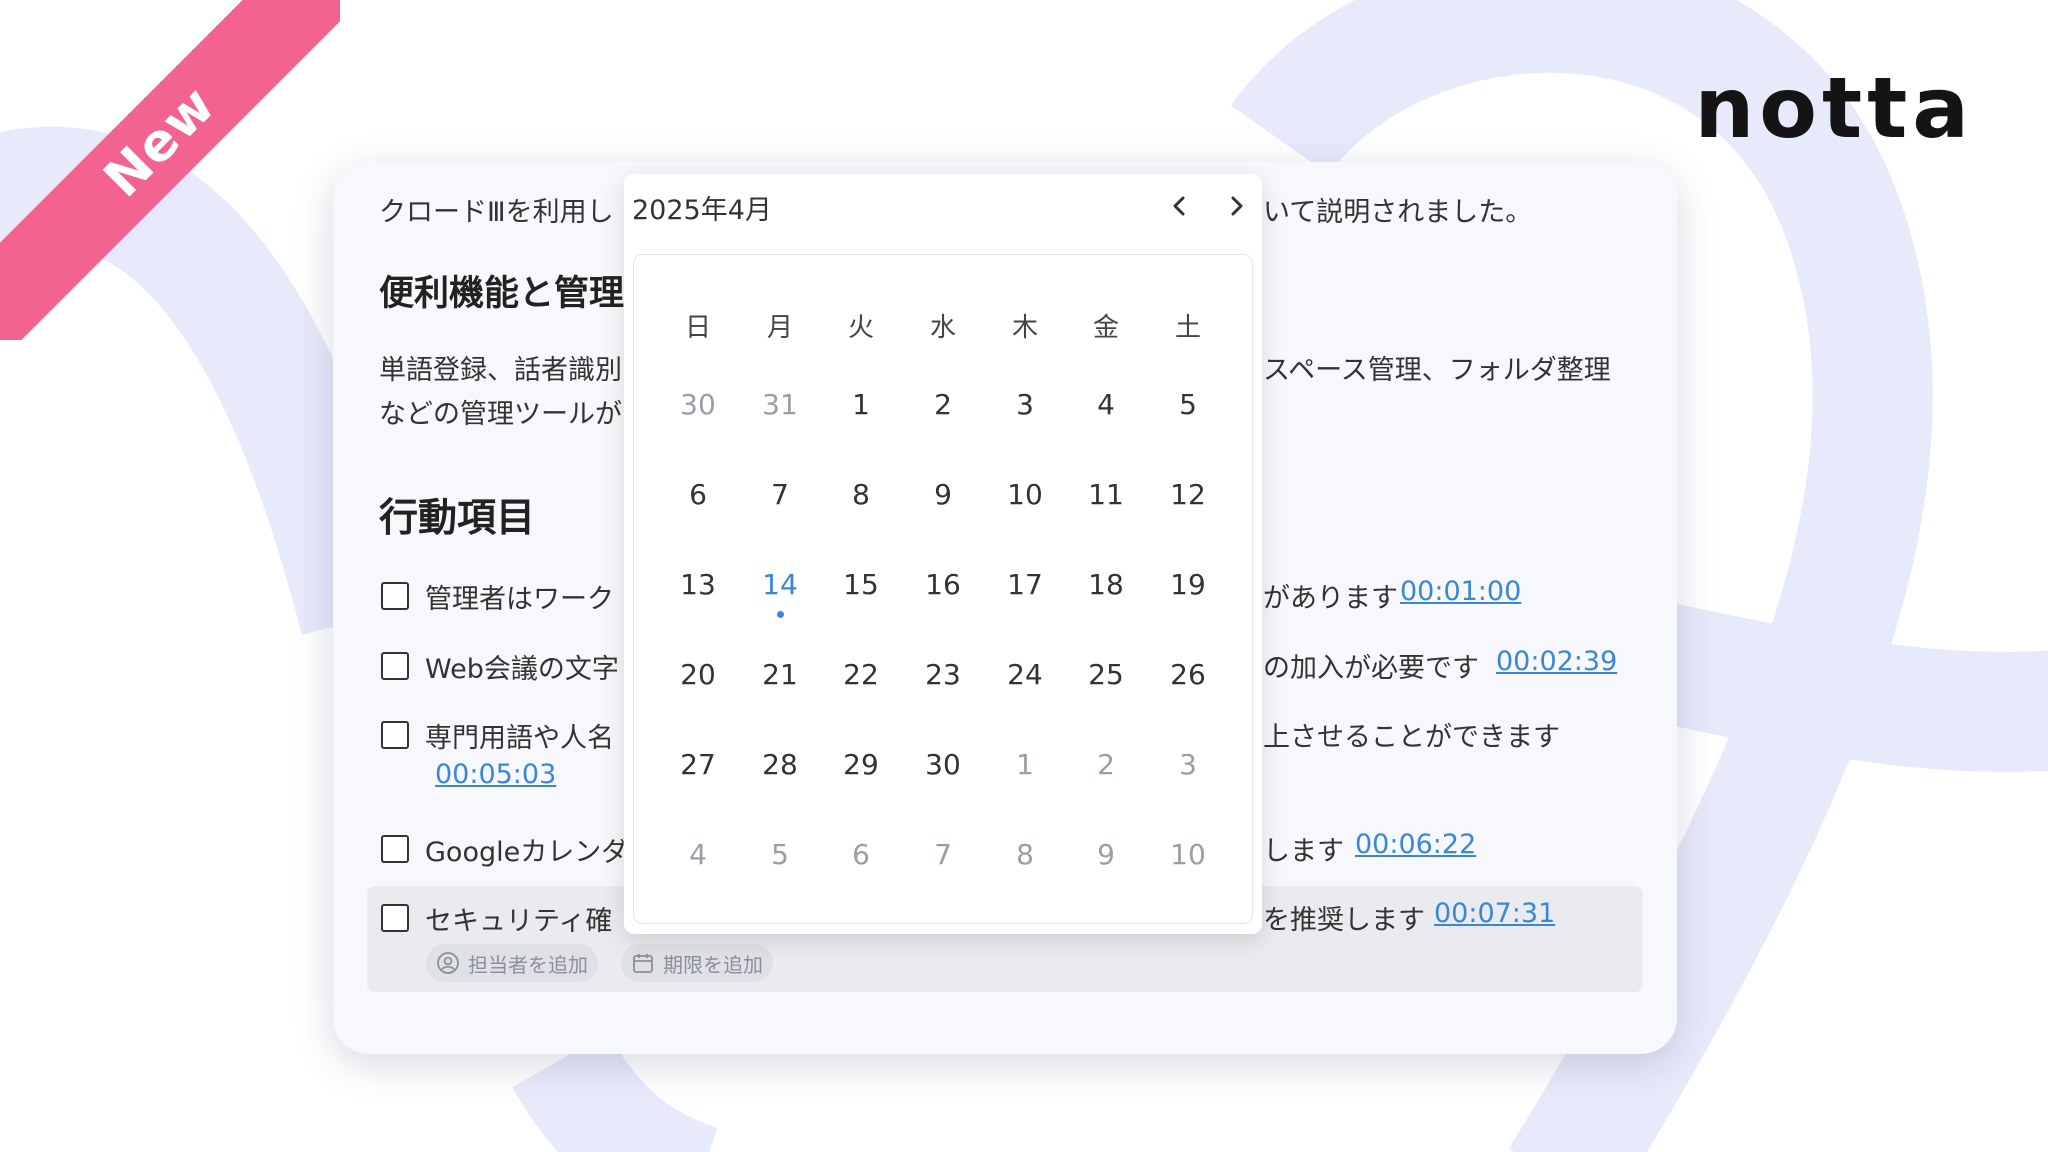  Describe the element at coordinates (1188, 584) in the screenshot. I see `calendar-day: 19` at that location.